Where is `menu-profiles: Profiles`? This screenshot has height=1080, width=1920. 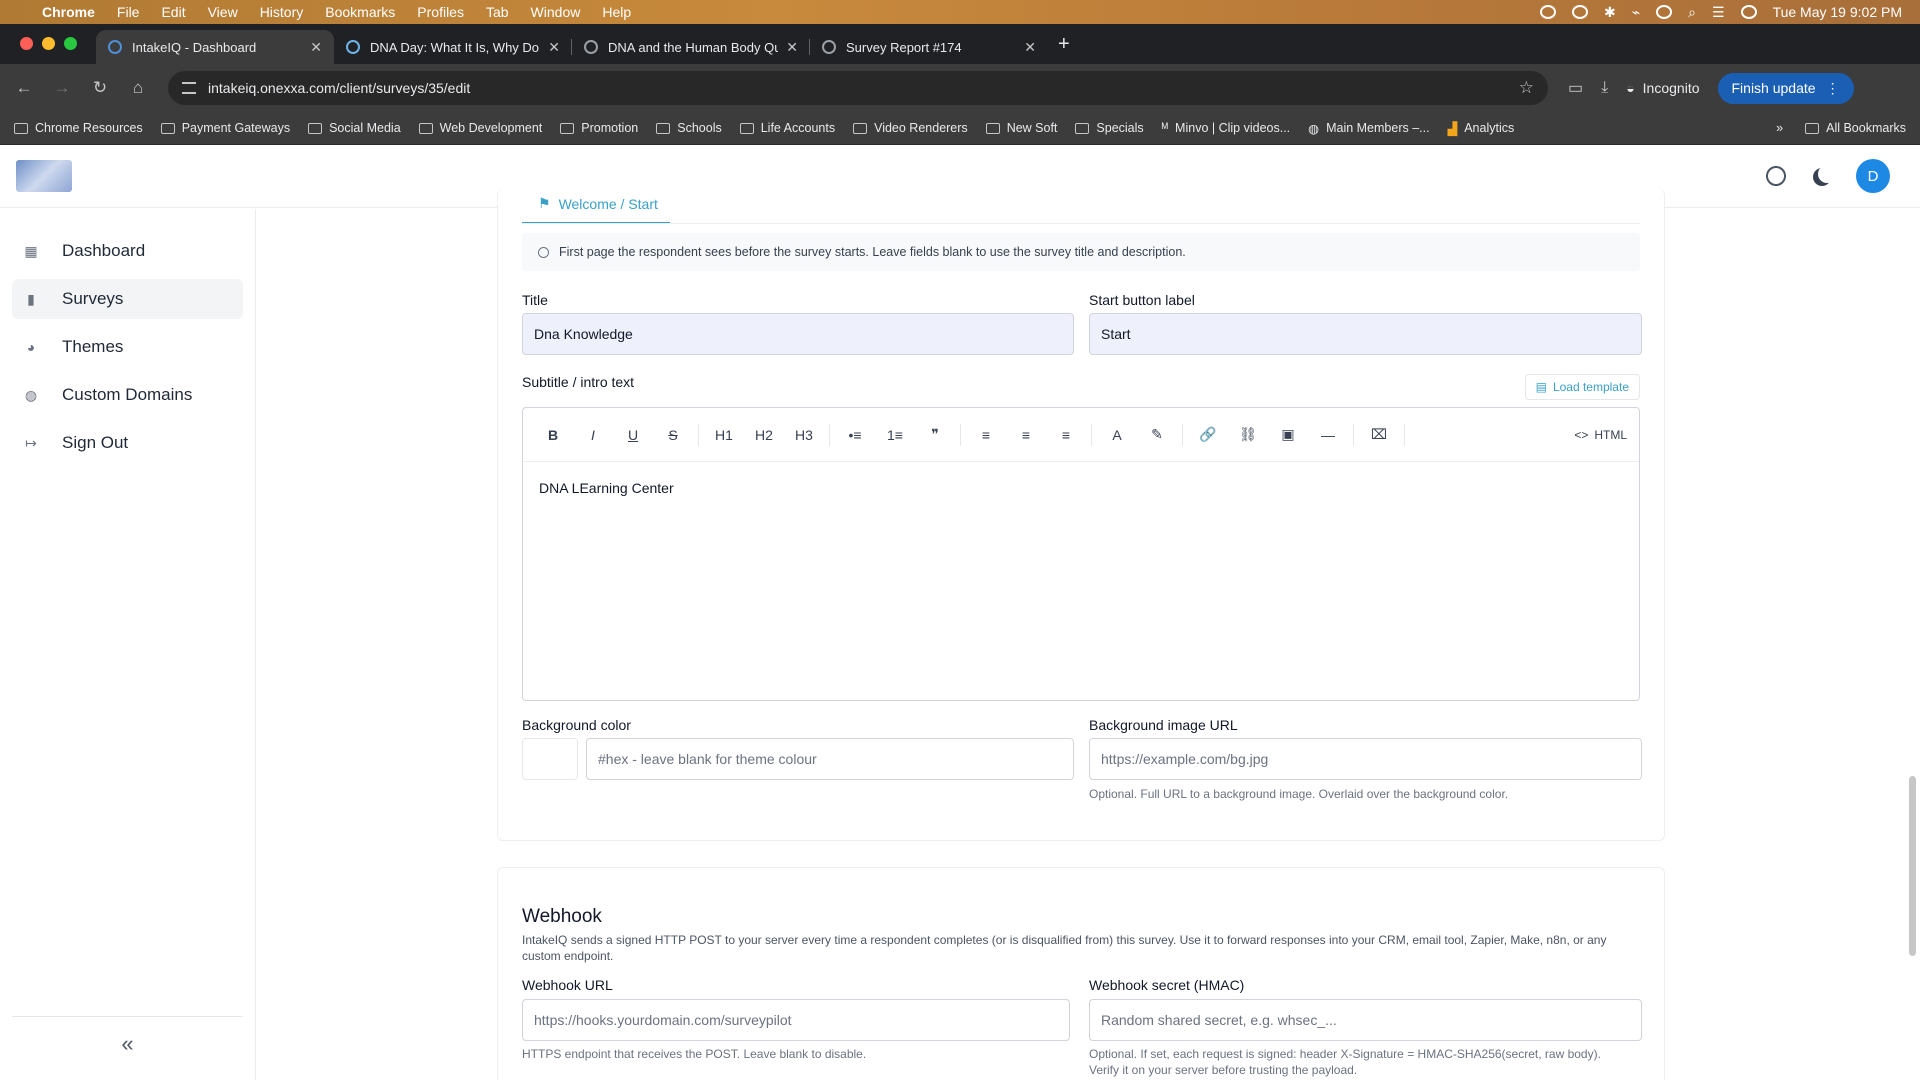 menu-profiles: Profiles is located at coordinates (440, 12).